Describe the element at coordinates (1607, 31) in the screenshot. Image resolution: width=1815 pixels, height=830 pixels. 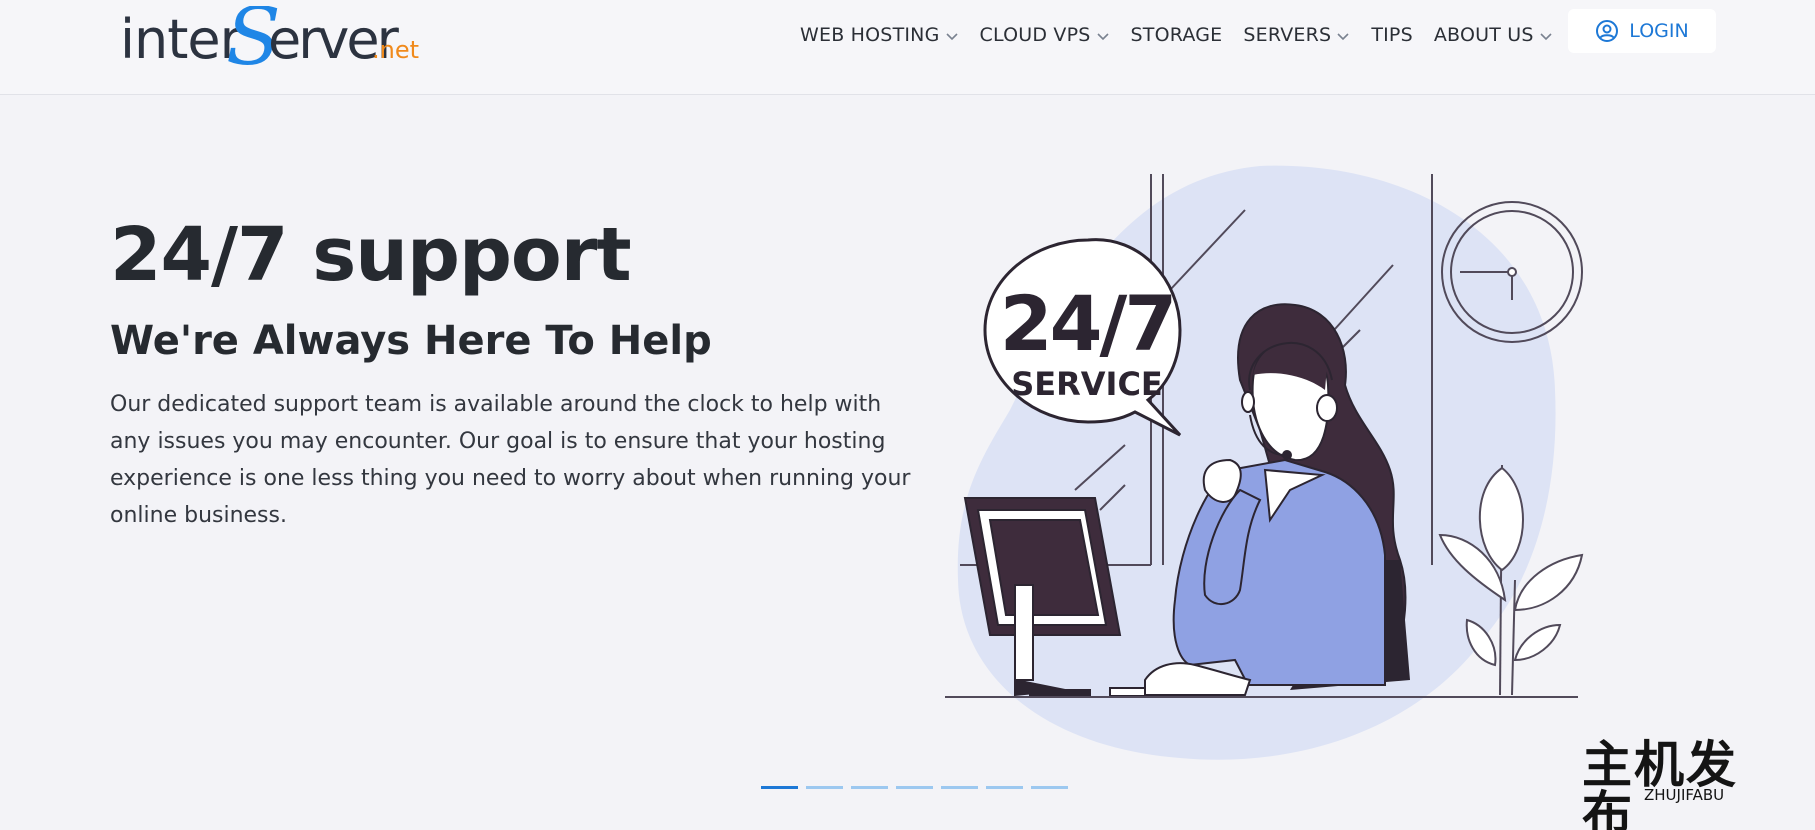
I see `user-circle-icon` at that location.